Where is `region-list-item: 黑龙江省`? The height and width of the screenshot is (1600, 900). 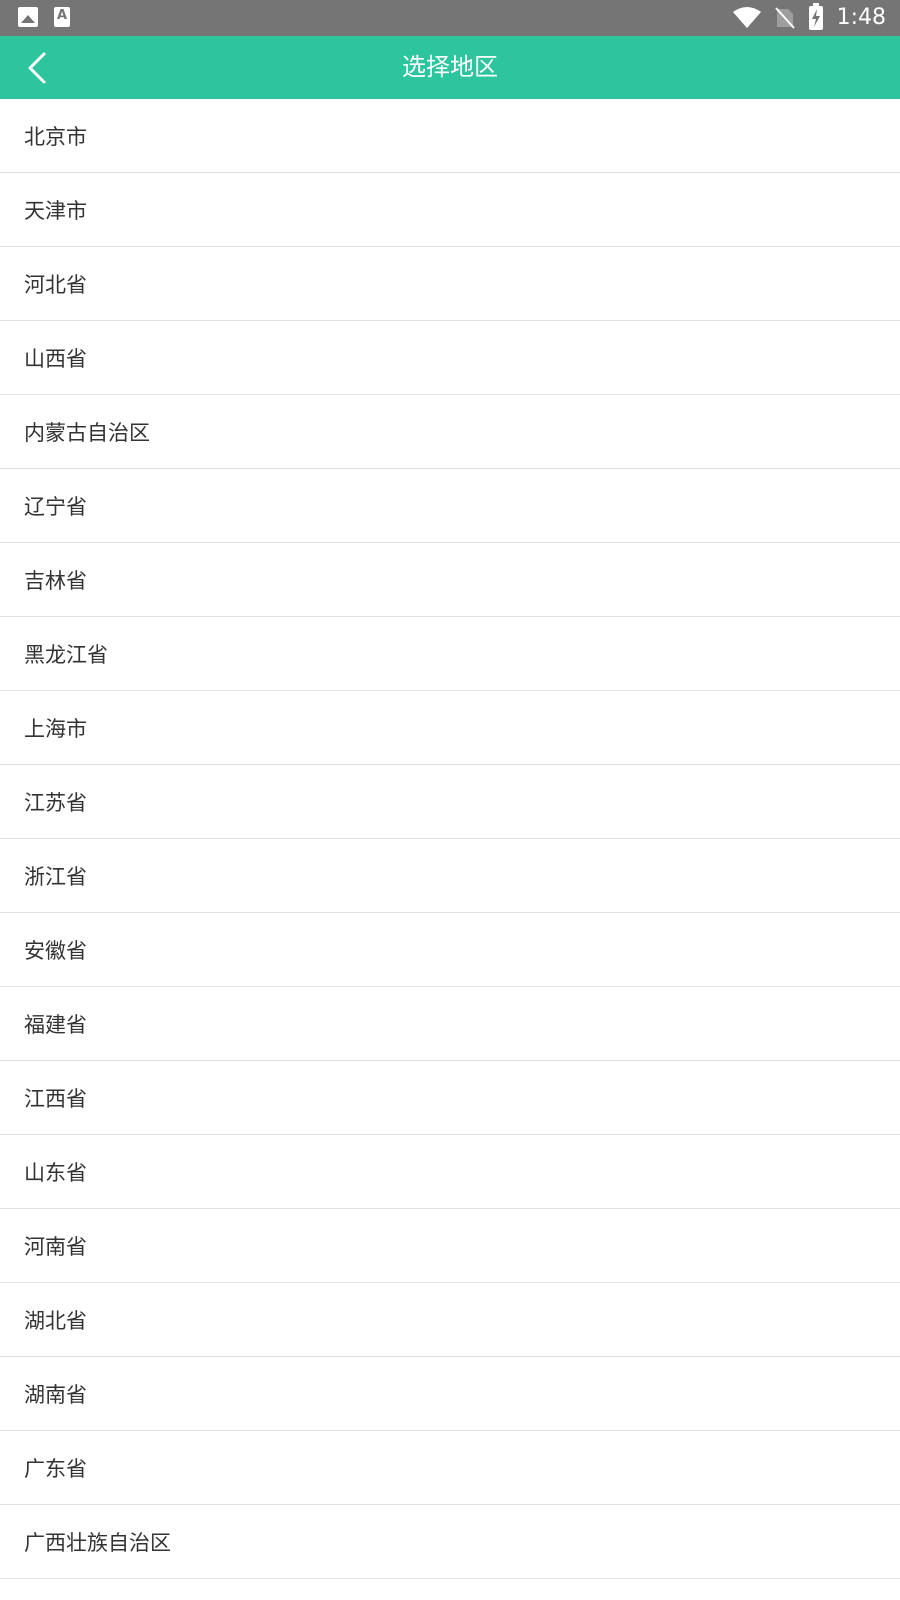
region-list-item: 黑龙江省 is located at coordinates (450, 654).